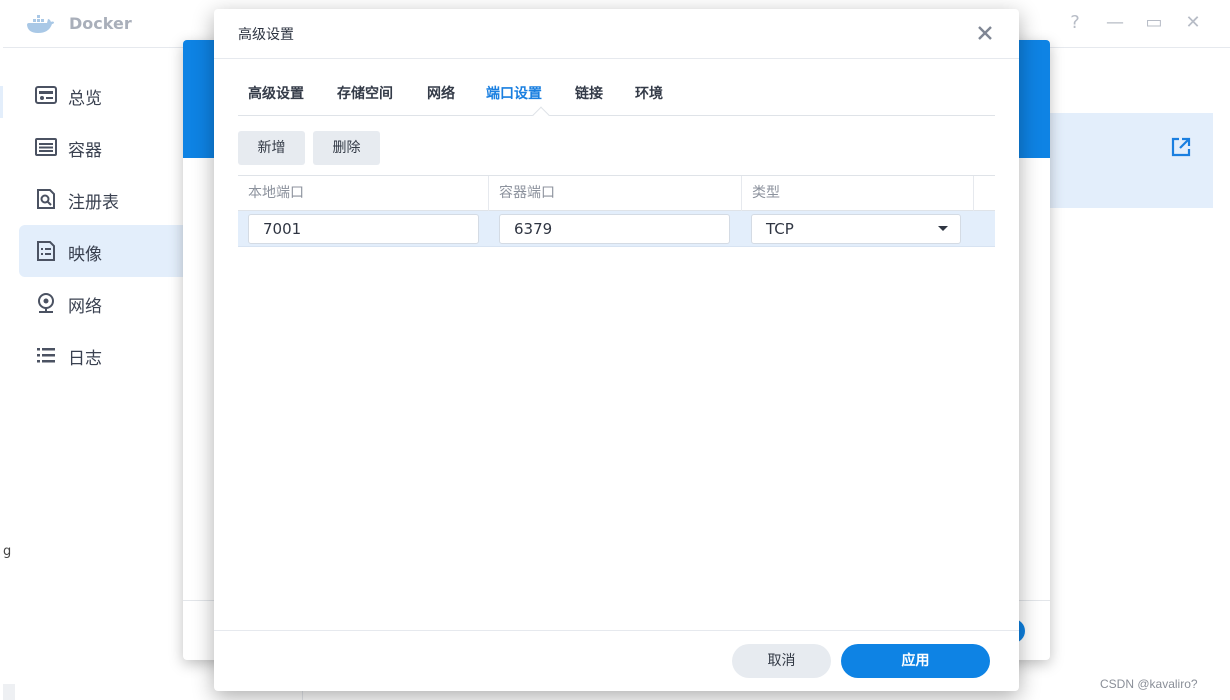  Describe the element at coordinates (363, 229) in the screenshot. I see `local-port-input: 7001` at that location.